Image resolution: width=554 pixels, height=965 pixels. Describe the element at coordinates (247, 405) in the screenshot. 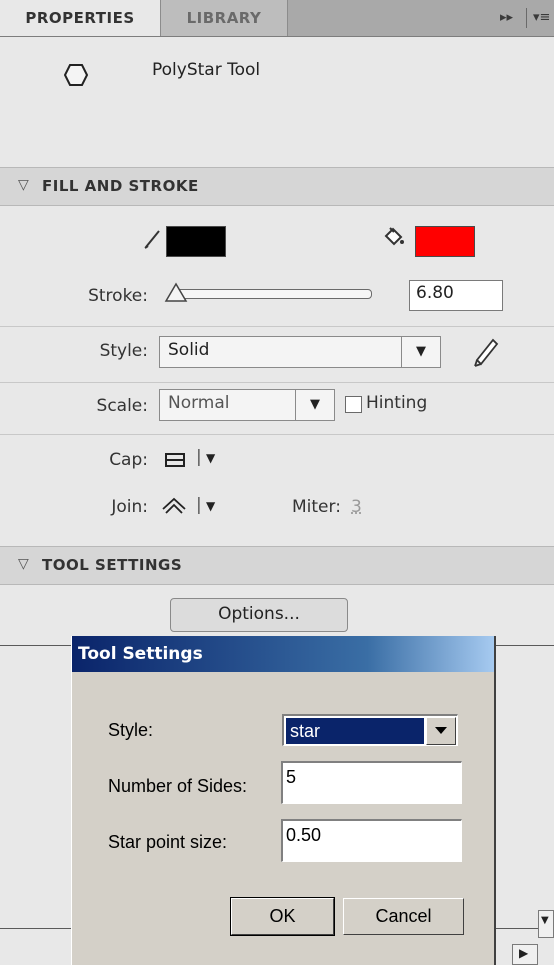

I see `scale-dropdown: Normal ▼` at that location.